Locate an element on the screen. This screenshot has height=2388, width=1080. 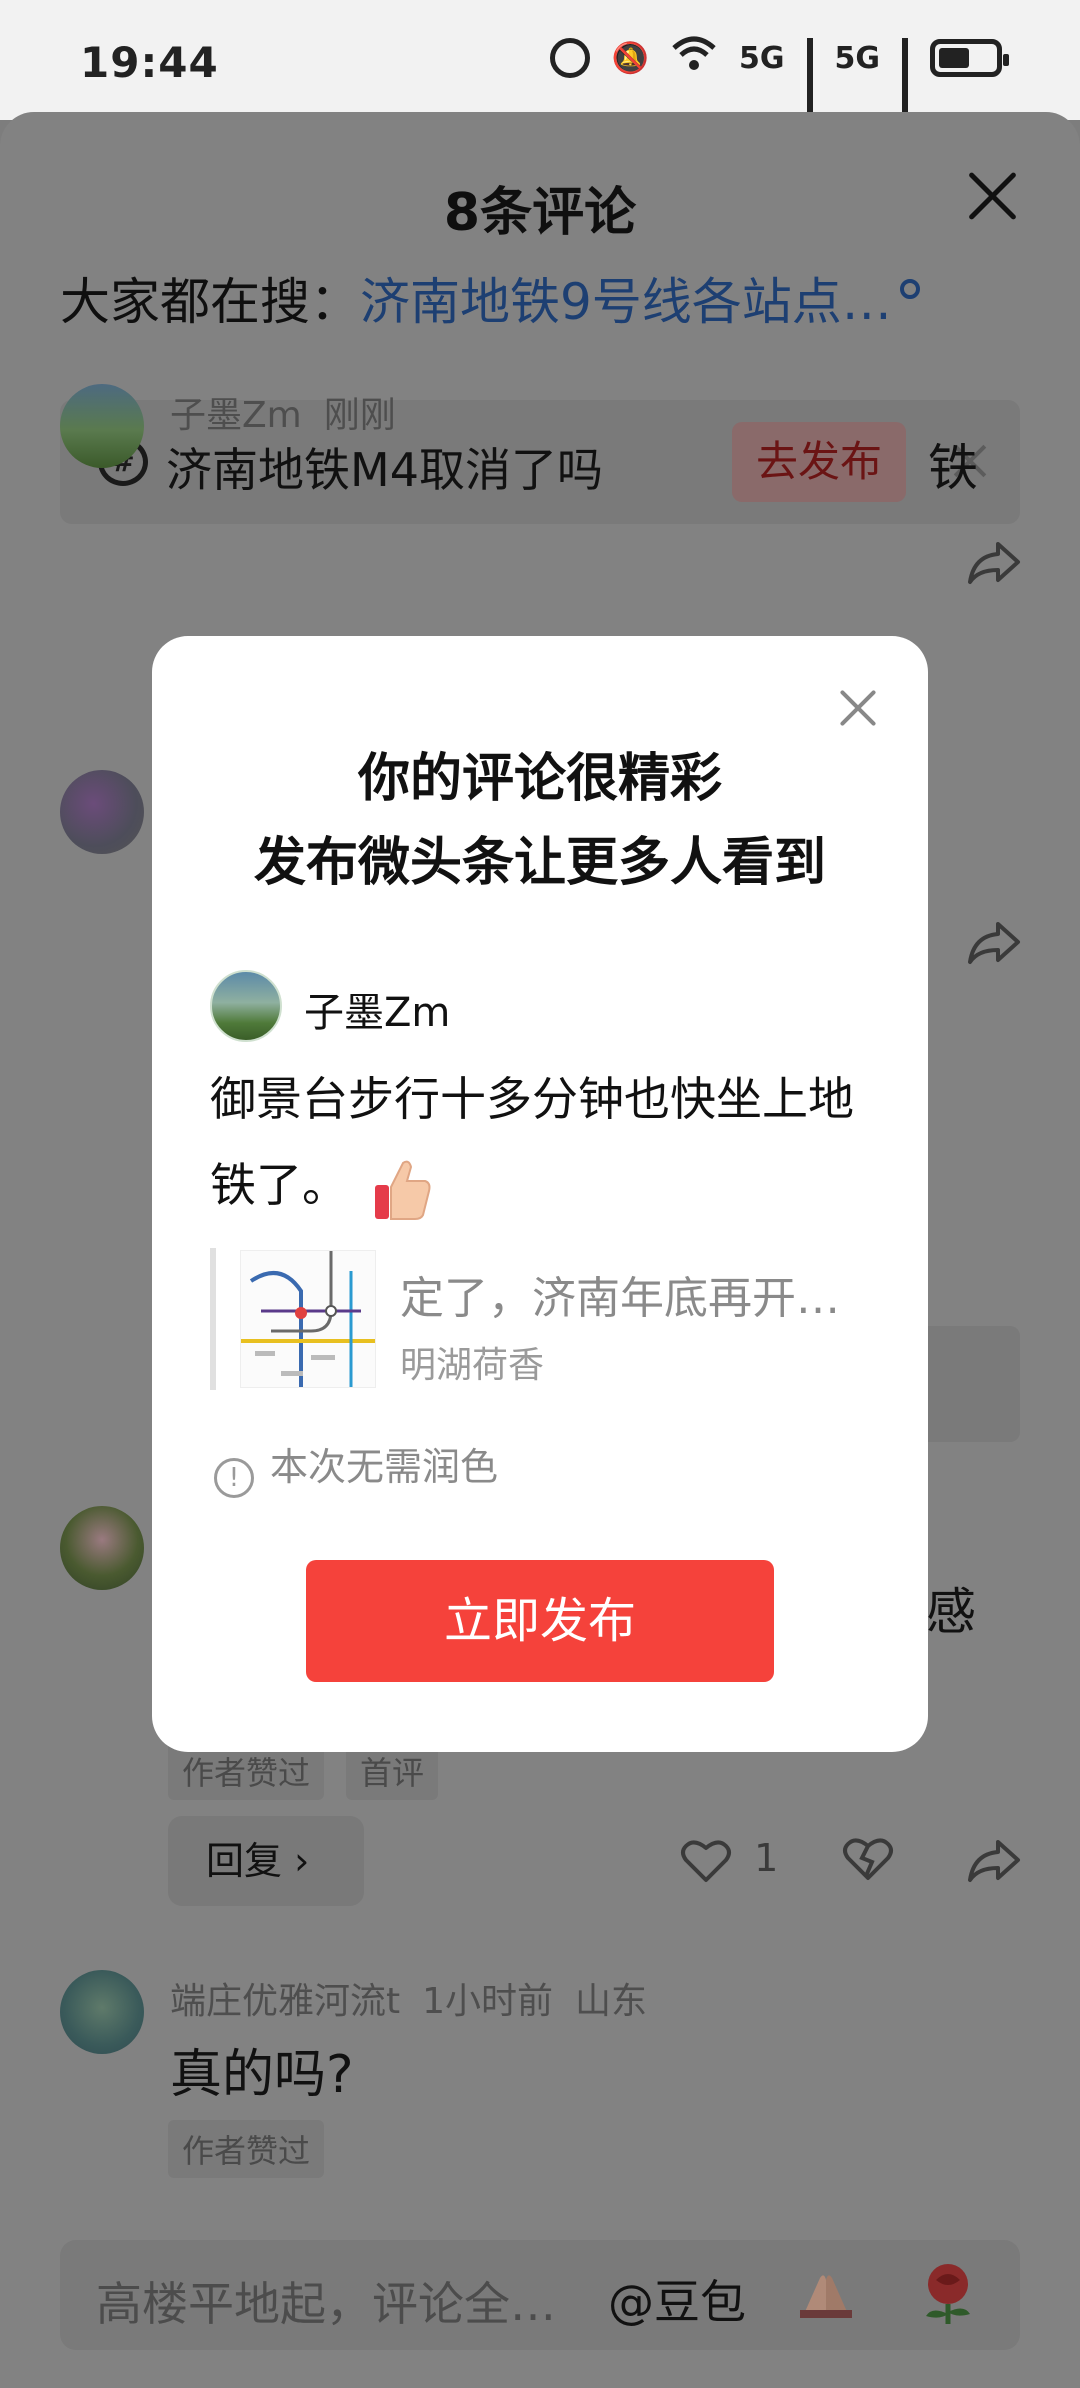
comment-text: 真的吗? is located at coordinates (262, 2075).